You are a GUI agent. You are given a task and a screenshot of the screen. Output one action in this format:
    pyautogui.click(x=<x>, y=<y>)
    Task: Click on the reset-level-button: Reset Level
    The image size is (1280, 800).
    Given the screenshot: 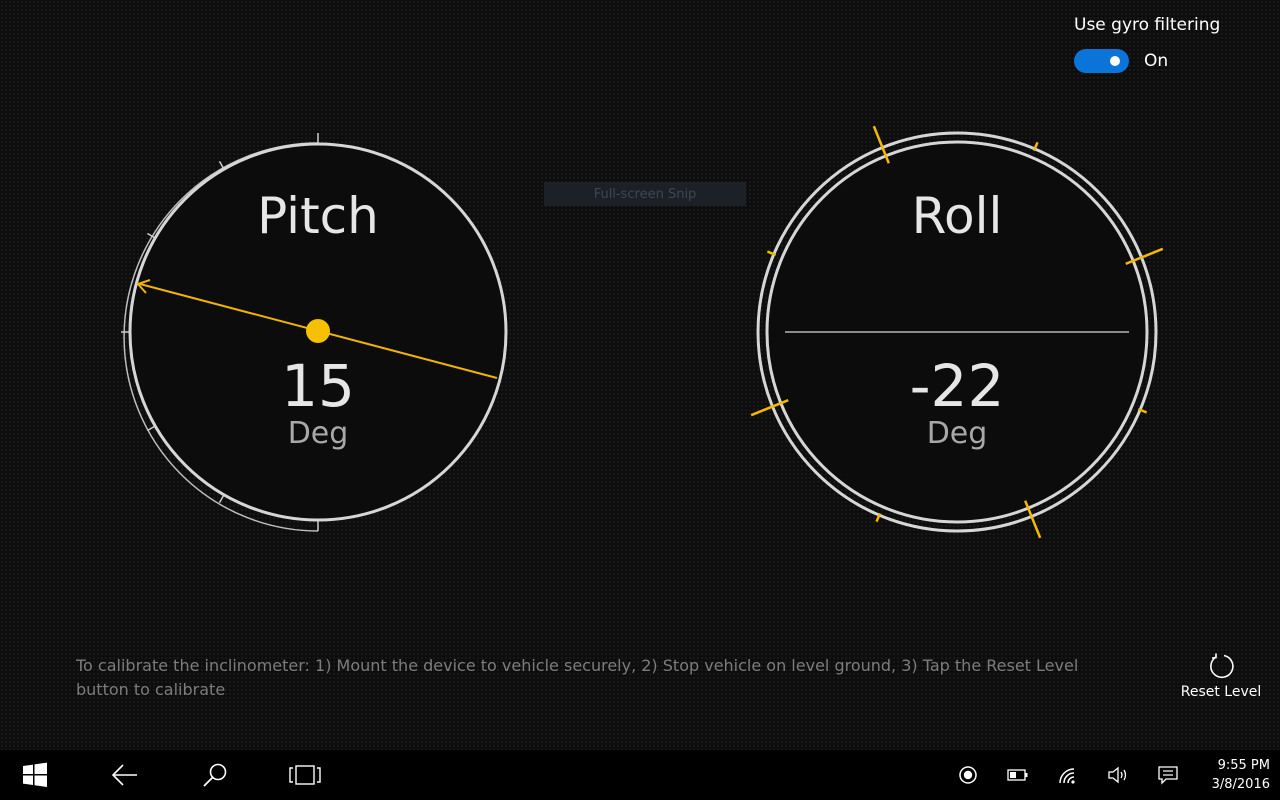 What is the action you would take?
    pyautogui.click(x=1221, y=676)
    